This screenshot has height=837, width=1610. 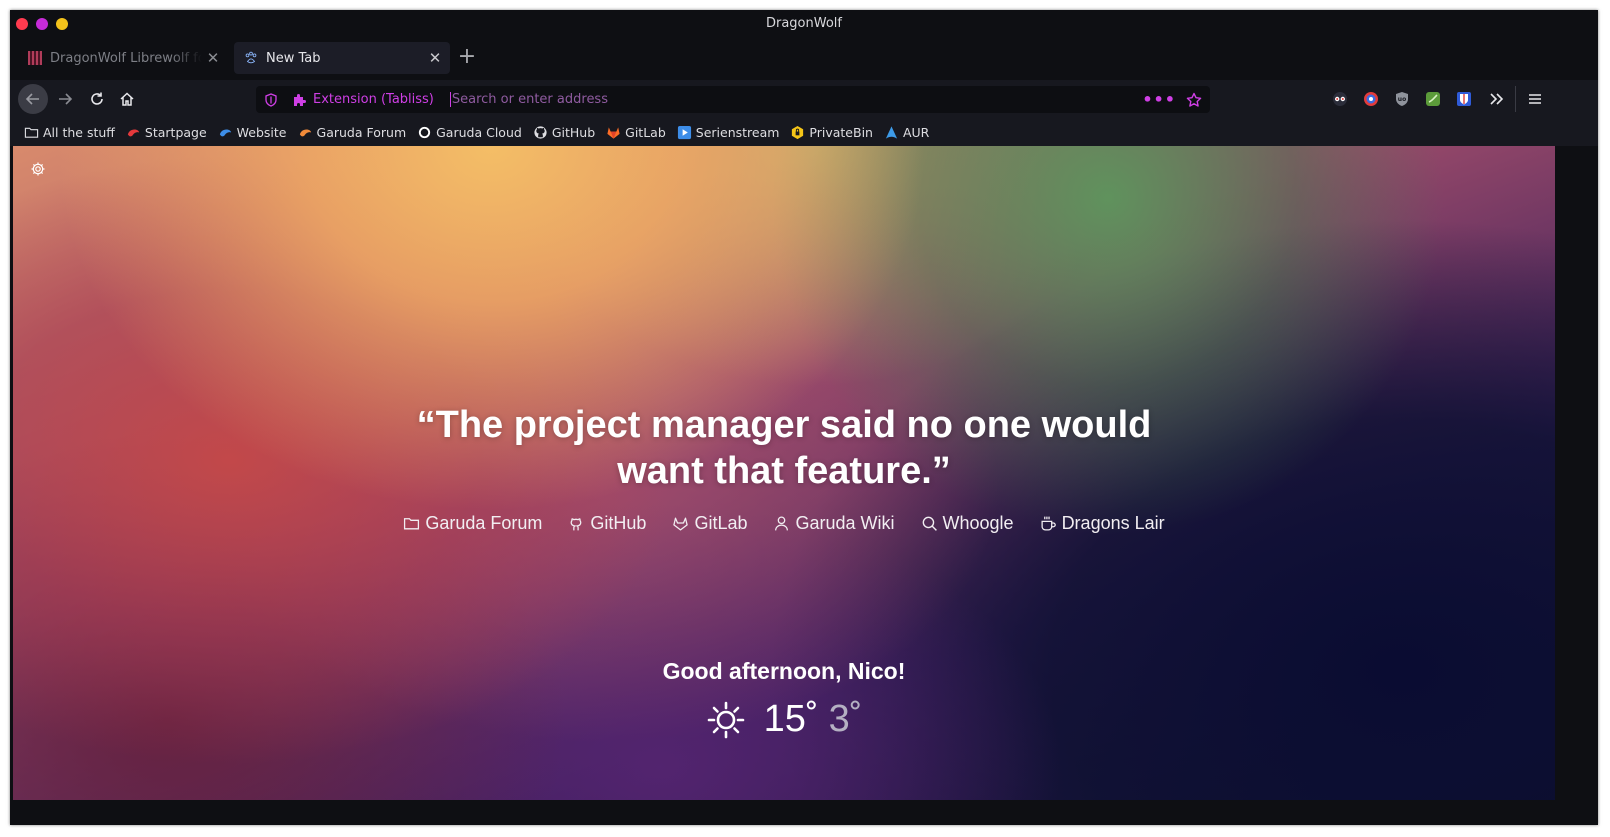 I want to click on reload-button, so click(x=97, y=99).